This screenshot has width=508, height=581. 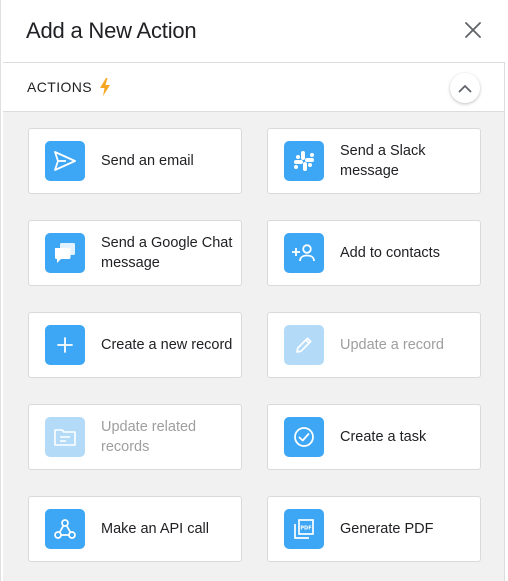 I want to click on add-contact-icon, so click(x=304, y=253).